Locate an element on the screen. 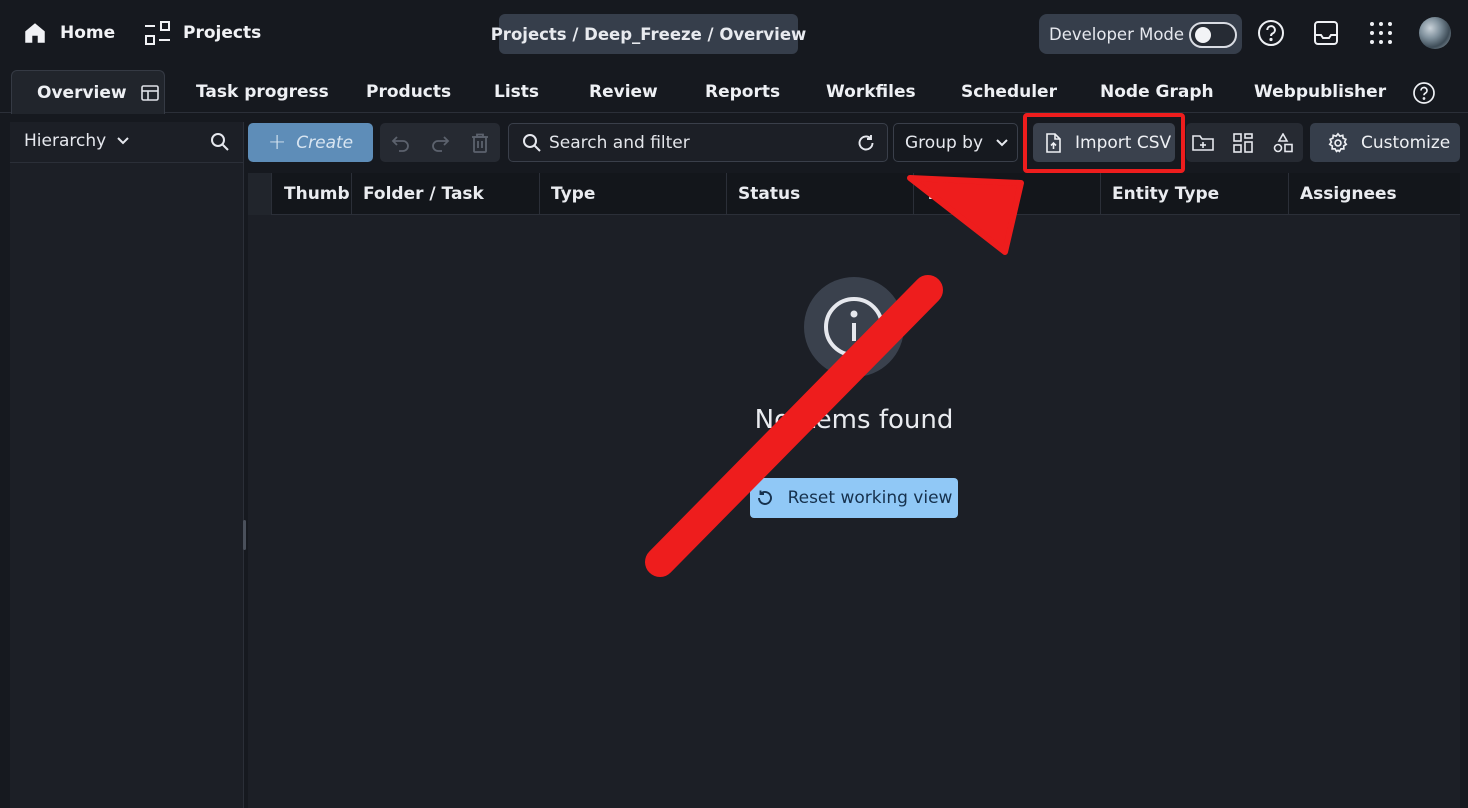 The width and height of the screenshot is (1468, 808). tab-review: Review is located at coordinates (623, 92).